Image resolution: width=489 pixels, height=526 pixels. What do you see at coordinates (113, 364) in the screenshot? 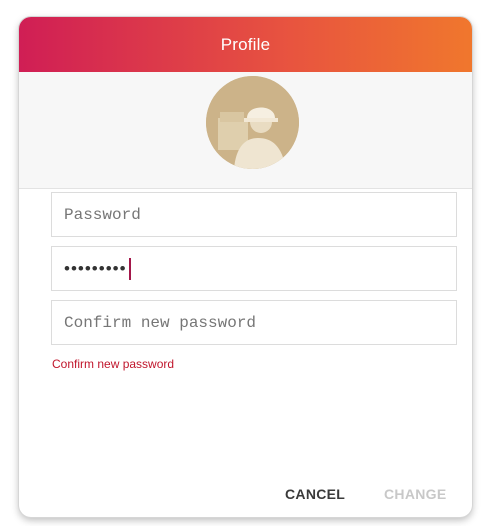
I see `confirm-password-error: Confirm new password` at bounding box center [113, 364].